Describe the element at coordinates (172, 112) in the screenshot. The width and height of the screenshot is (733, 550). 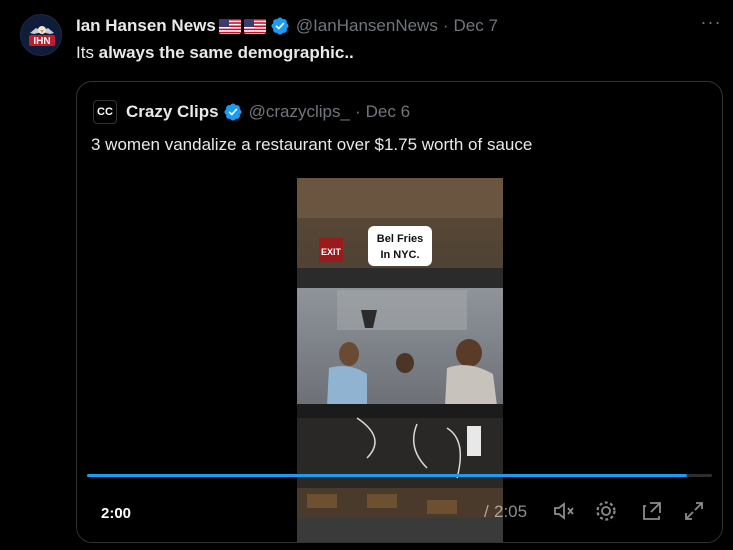
I see `quote-author-name: Crazy Clips` at that location.